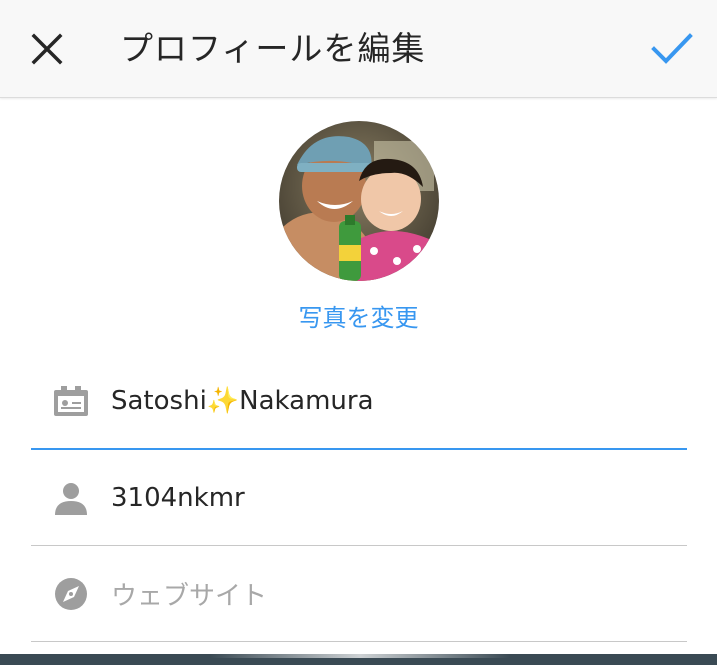 The width and height of the screenshot is (717, 665). I want to click on profile-photo, so click(359, 201).